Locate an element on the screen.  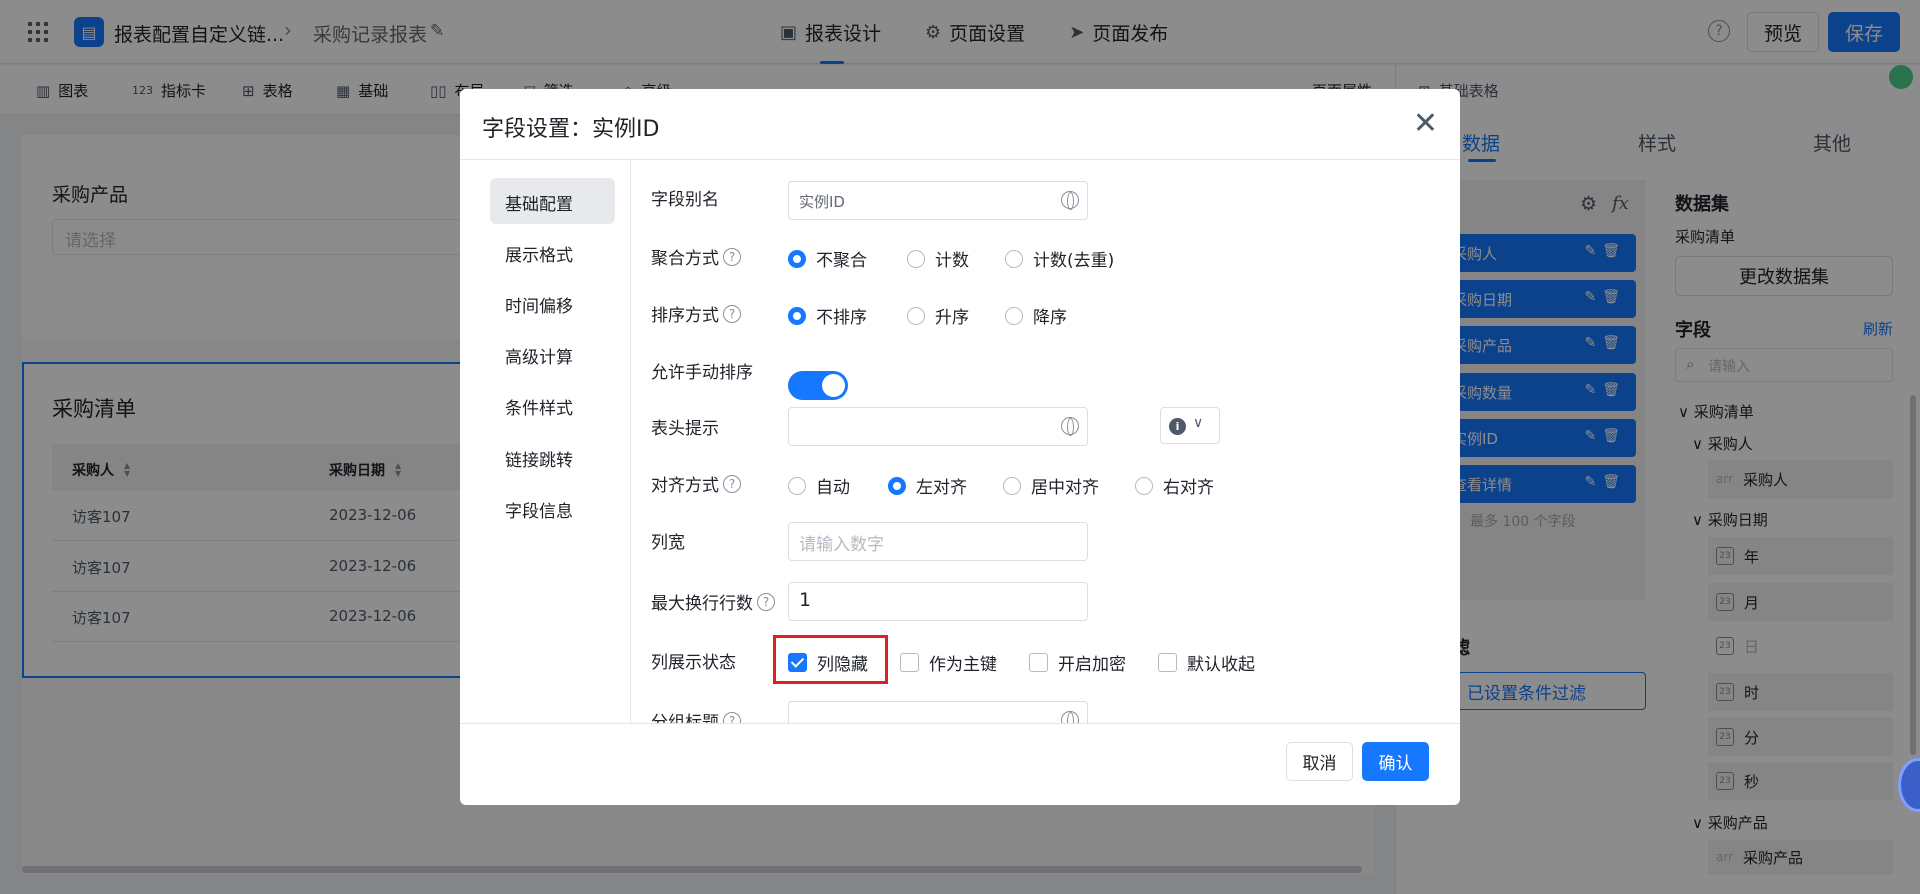
radio-center: 居中对齐 is located at coordinates (1051, 485).